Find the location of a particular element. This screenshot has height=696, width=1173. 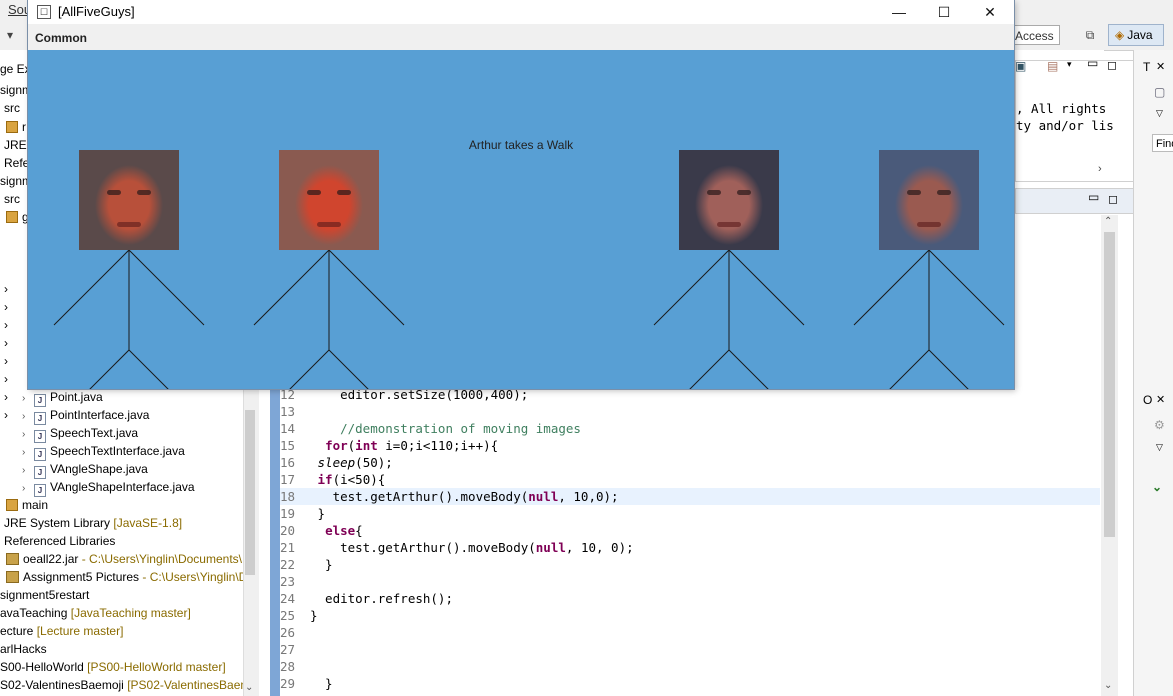

tree-item: r is located at coordinates (15, 127).